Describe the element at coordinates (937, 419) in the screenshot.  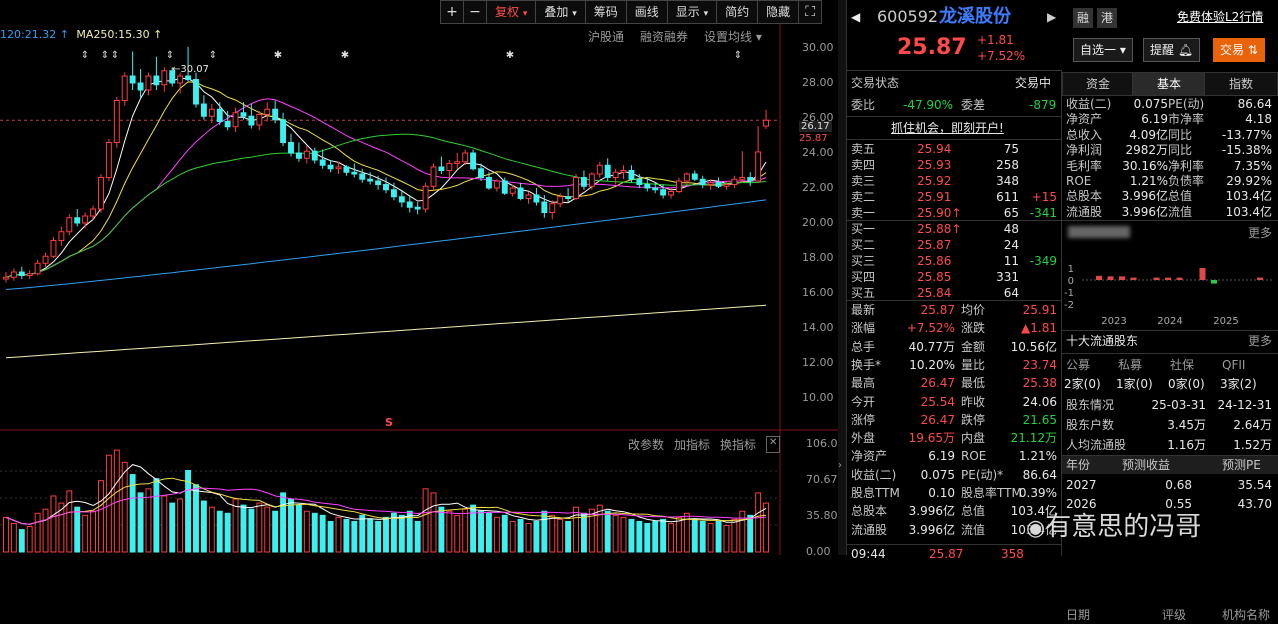
I see `stat-value: 26.47` at that location.